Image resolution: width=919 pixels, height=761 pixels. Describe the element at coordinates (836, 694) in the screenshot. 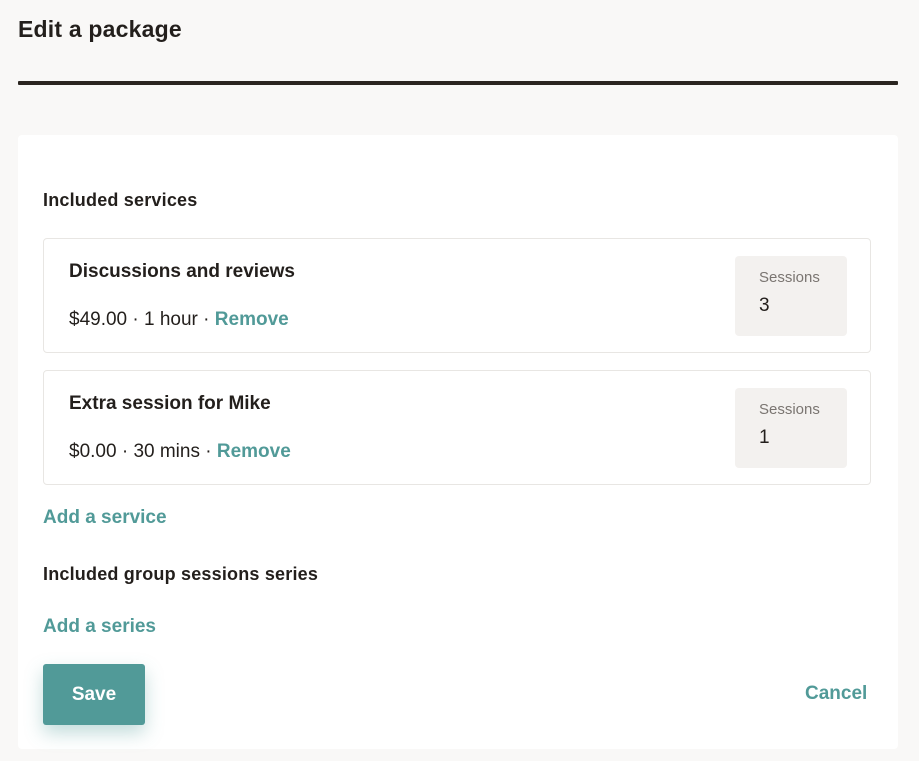

I see `cancel-button: Cancel` at that location.